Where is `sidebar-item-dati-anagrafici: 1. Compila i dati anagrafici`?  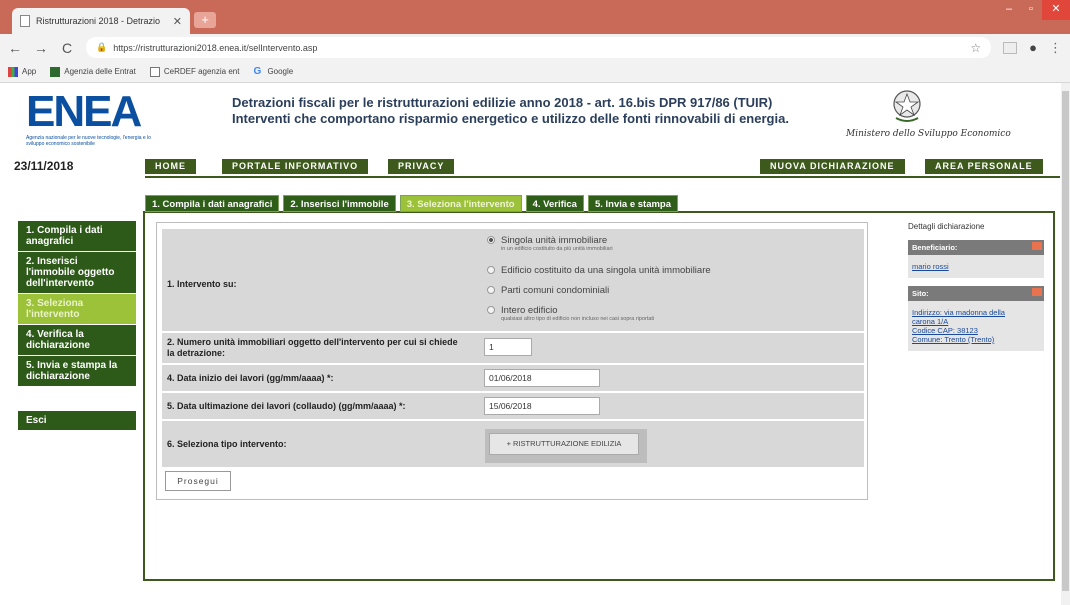 sidebar-item-dati-anagrafici: 1. Compila i dati anagrafici is located at coordinates (77, 236).